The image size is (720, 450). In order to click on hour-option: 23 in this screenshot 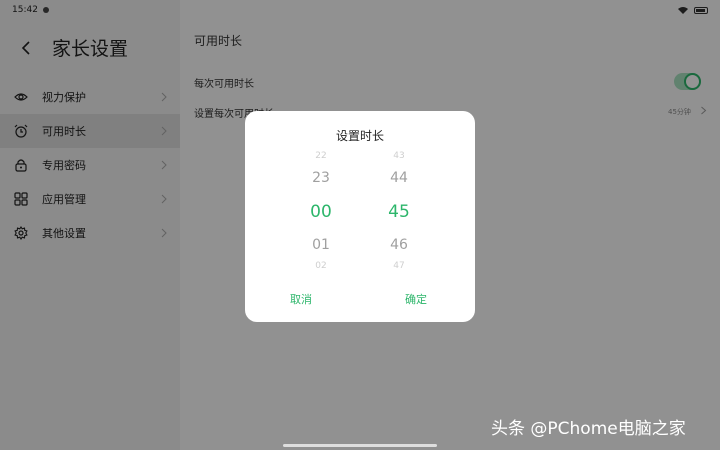, I will do `click(321, 178)`.